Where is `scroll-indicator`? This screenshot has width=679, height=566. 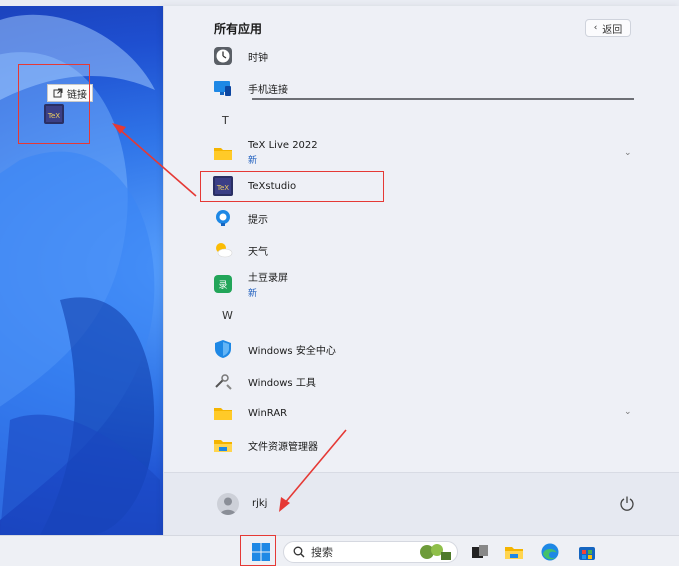
scroll-indicator is located at coordinates (443, 99).